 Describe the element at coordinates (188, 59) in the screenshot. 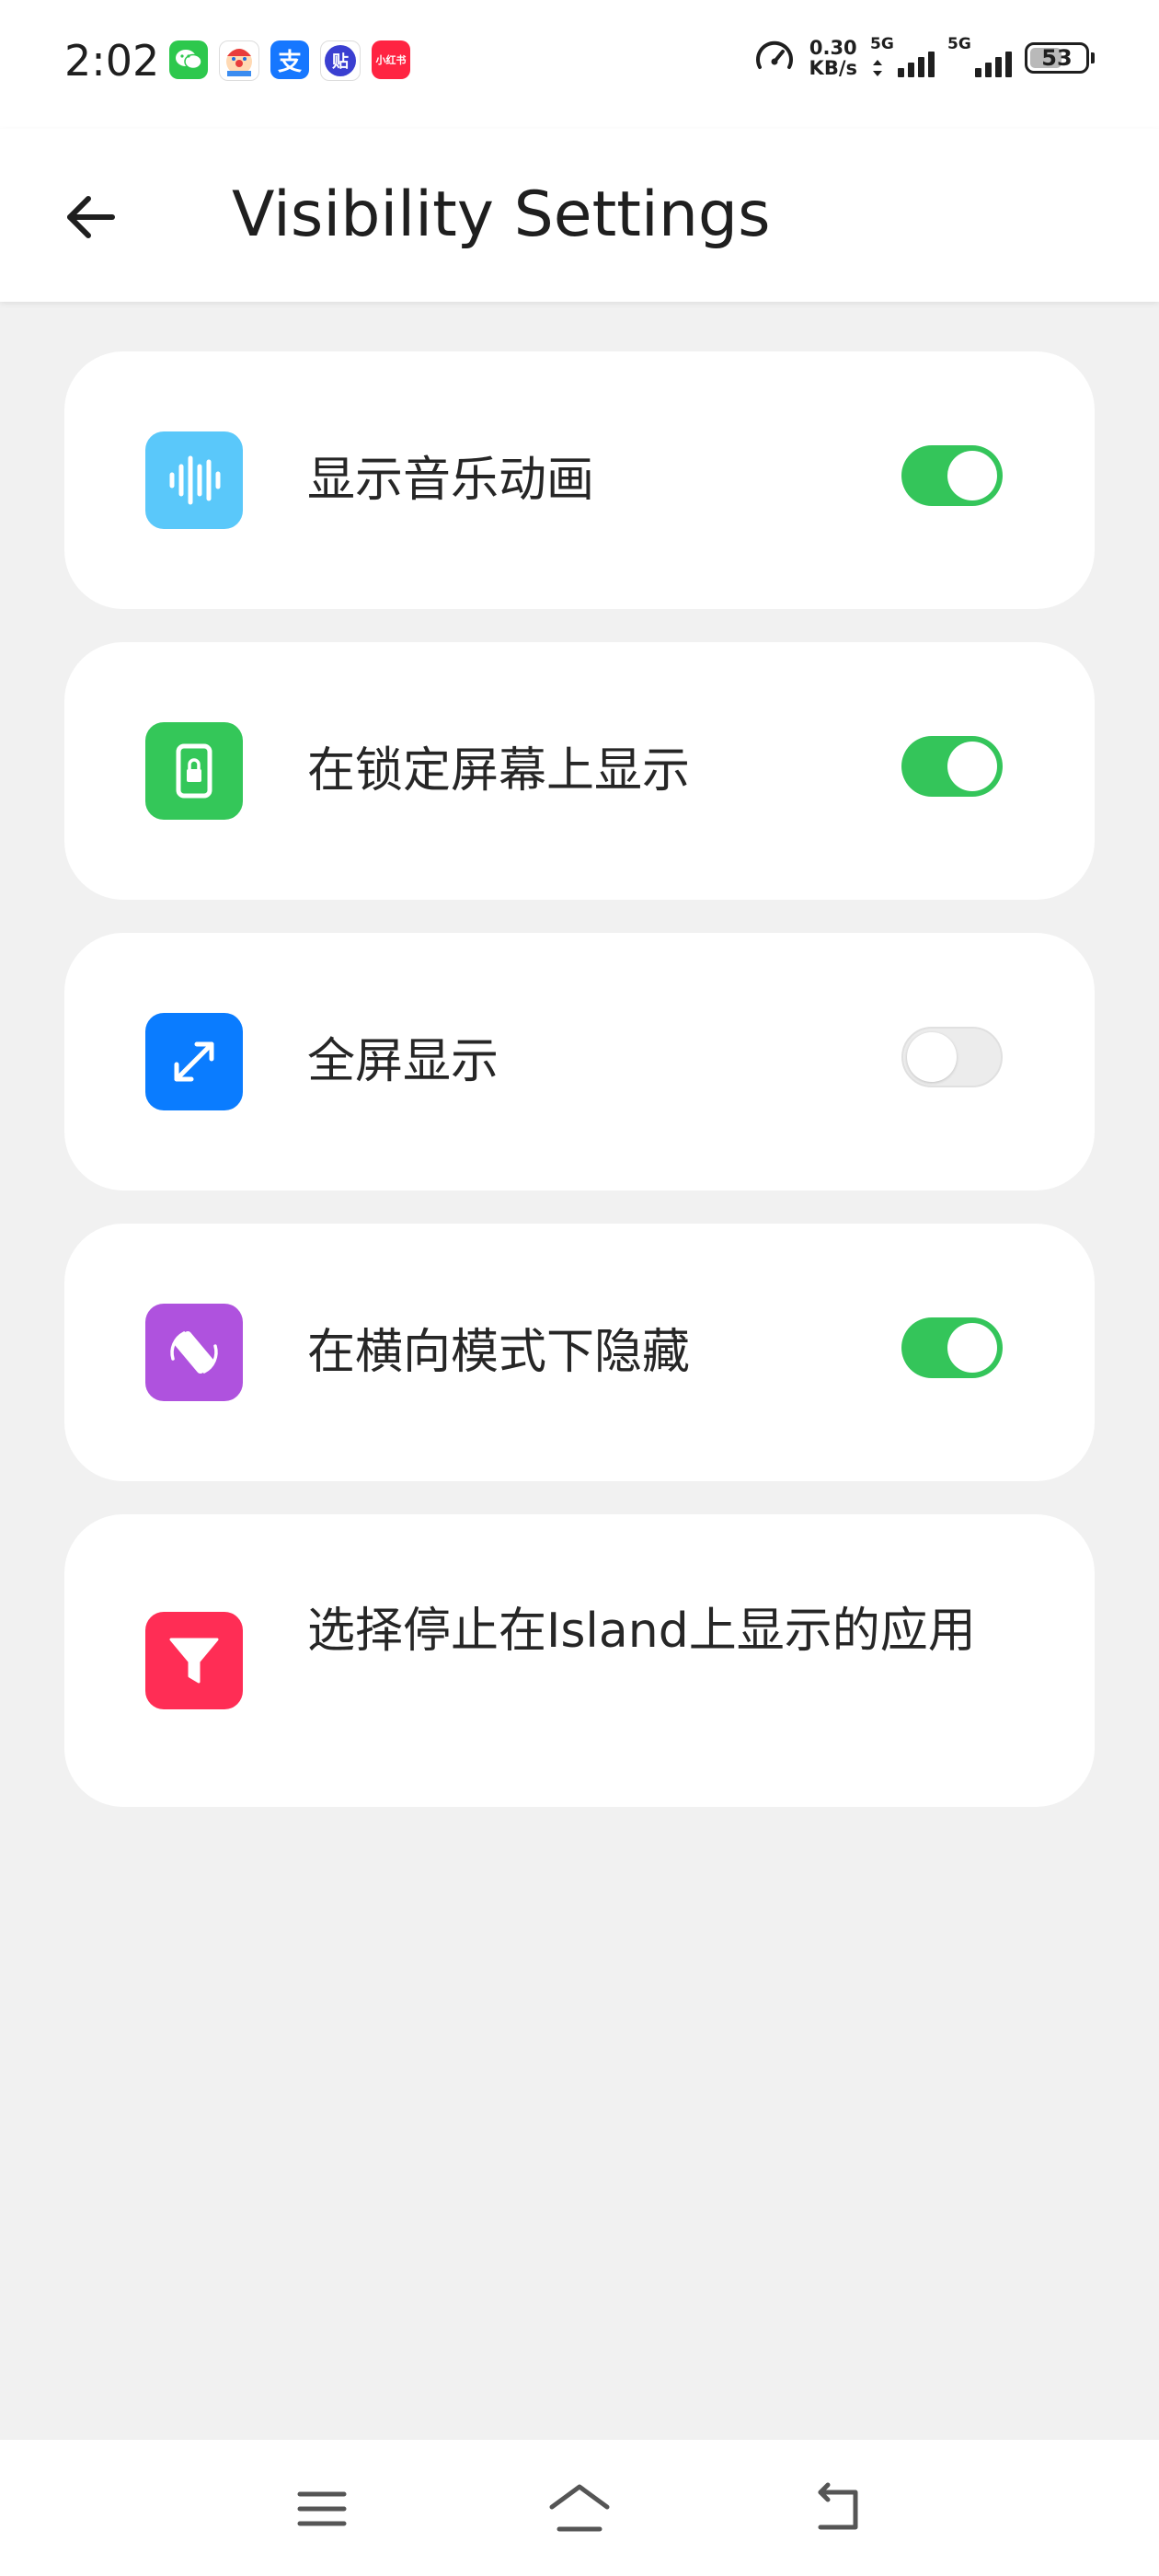

I see `wechat-icon` at that location.